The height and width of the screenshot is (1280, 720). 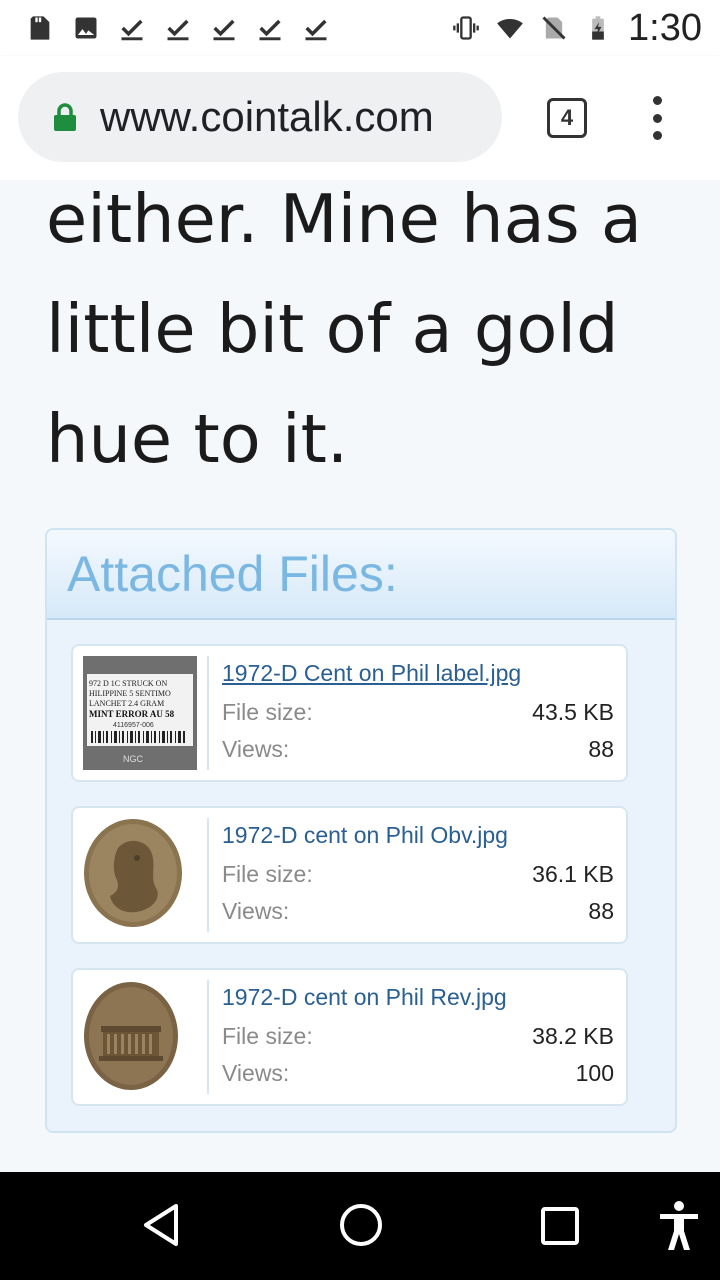 What do you see at coordinates (146, 875) in the screenshot?
I see `attachment-thumbnail-obverse` at bounding box center [146, 875].